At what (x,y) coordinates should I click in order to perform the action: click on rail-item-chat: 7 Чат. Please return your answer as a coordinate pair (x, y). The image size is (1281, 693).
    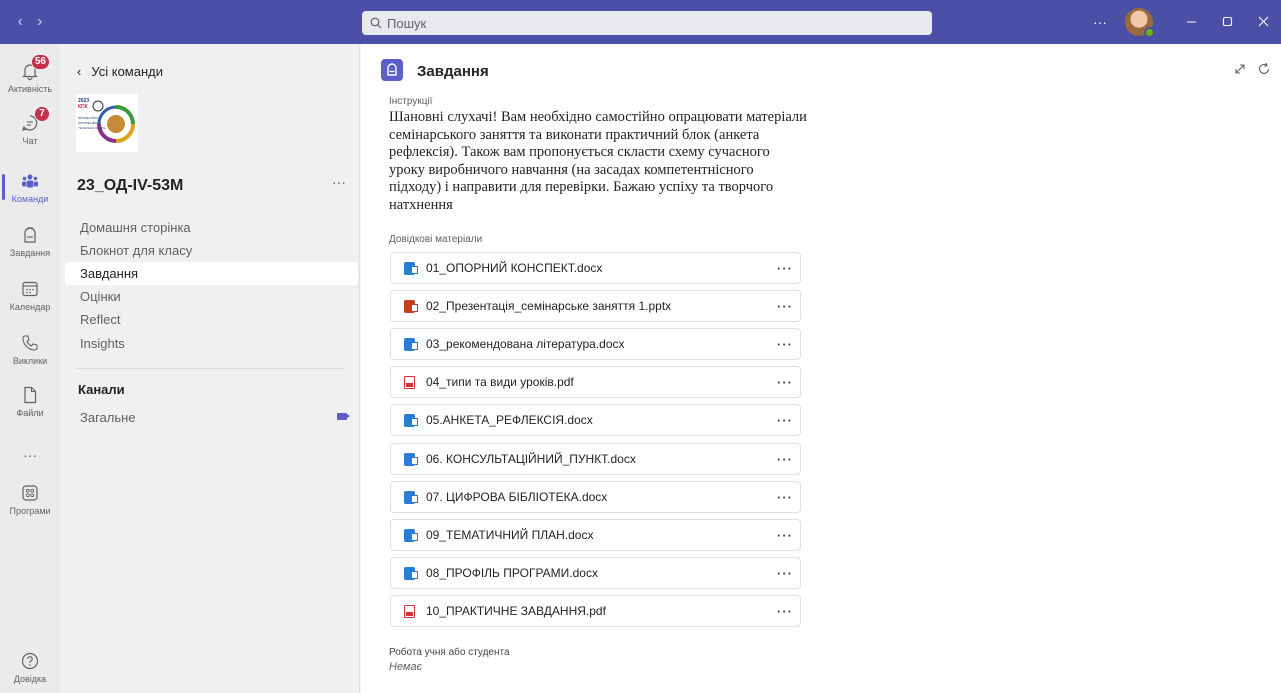
    Looking at the image, I should click on (30, 129).